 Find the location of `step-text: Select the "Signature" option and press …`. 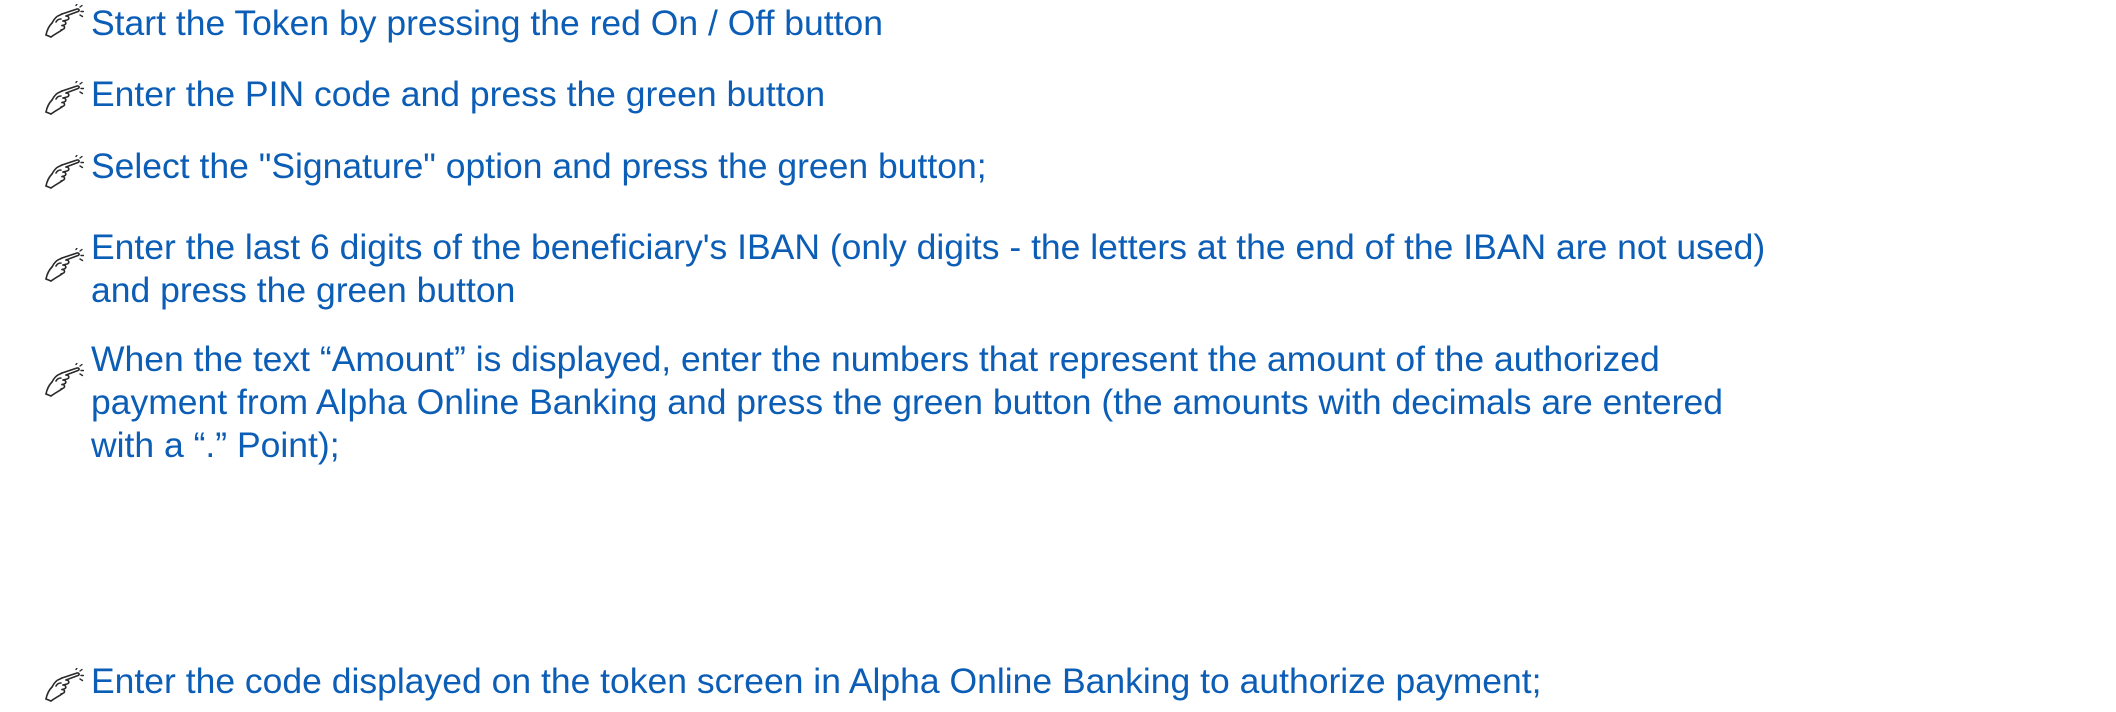

step-text: Select the "Signature" option and press … is located at coordinates (1103, 166).